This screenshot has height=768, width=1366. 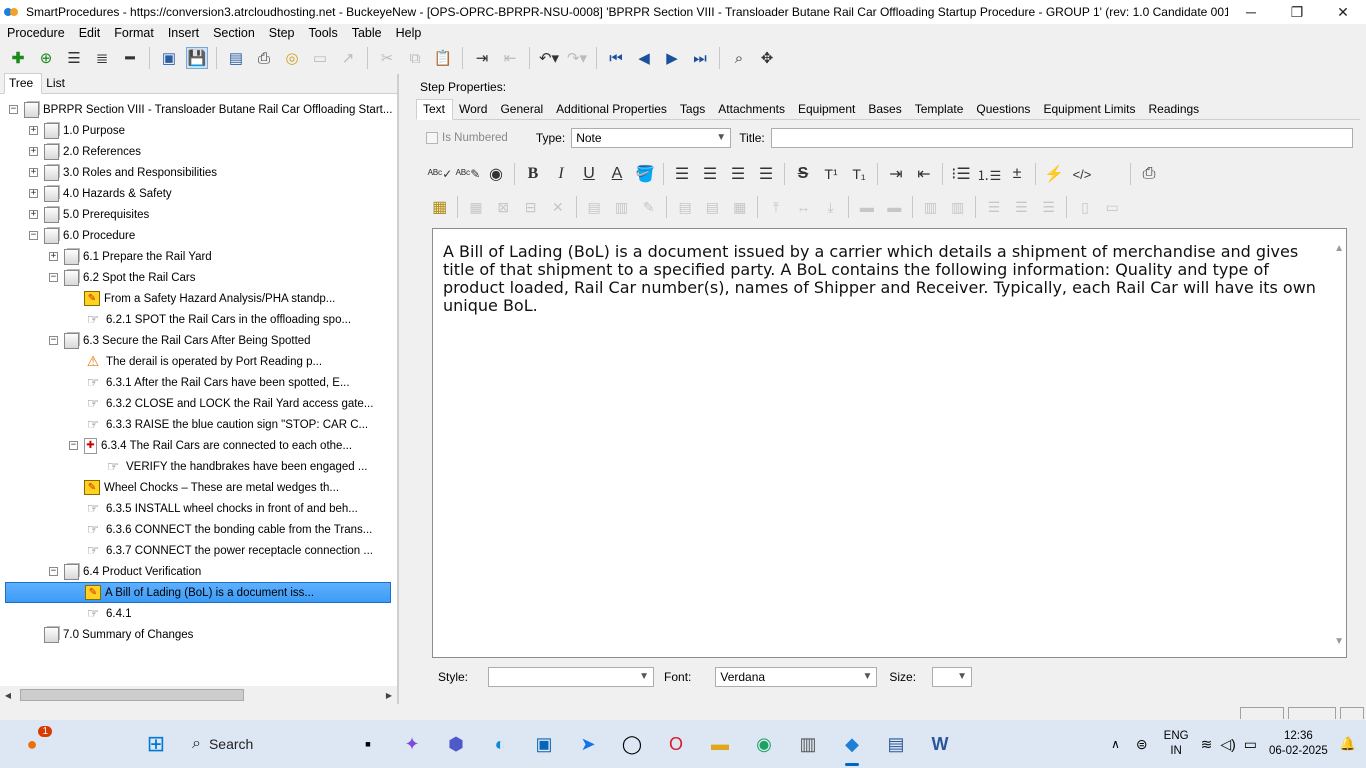 I want to click on scroll-up-icon: ▲, so click(x=1339, y=248).